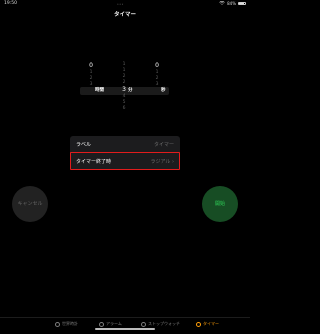 This screenshot has width=320, height=334. I want to click on tab-bar: 世界時計 アラーム ストップウォッチ タイマー, so click(125, 325).